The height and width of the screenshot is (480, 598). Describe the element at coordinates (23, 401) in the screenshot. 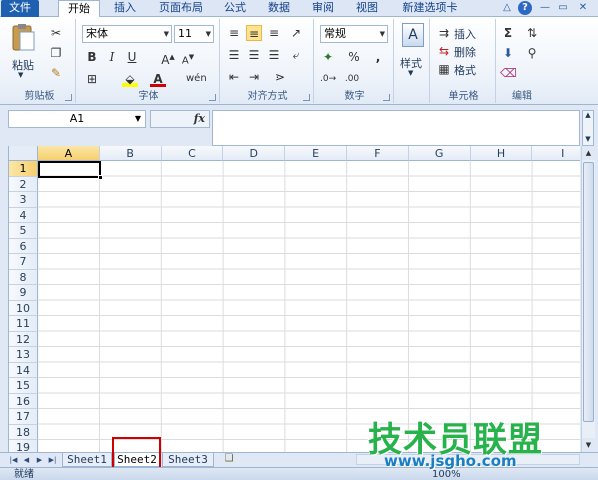

I see `row-header: 16` at that location.